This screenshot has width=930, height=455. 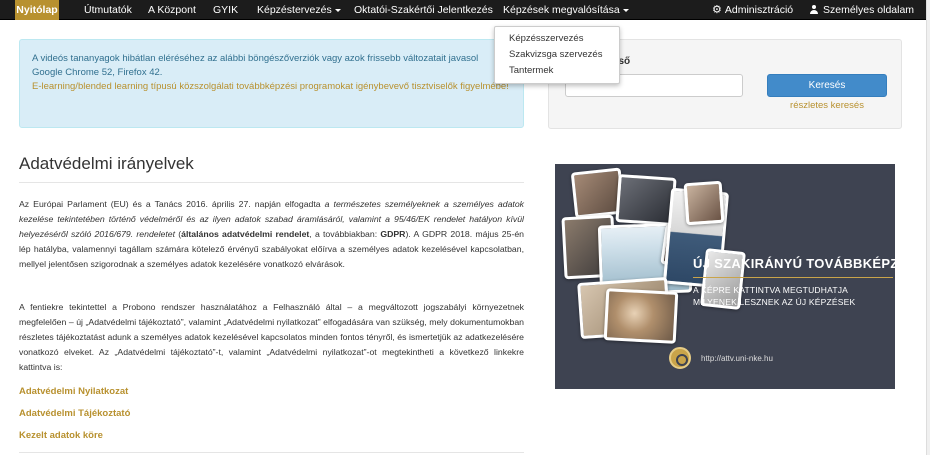 What do you see at coordinates (245, 234) in the screenshot?
I see `gdpr-regulation-short: általános adatvédelmi rendelet` at bounding box center [245, 234].